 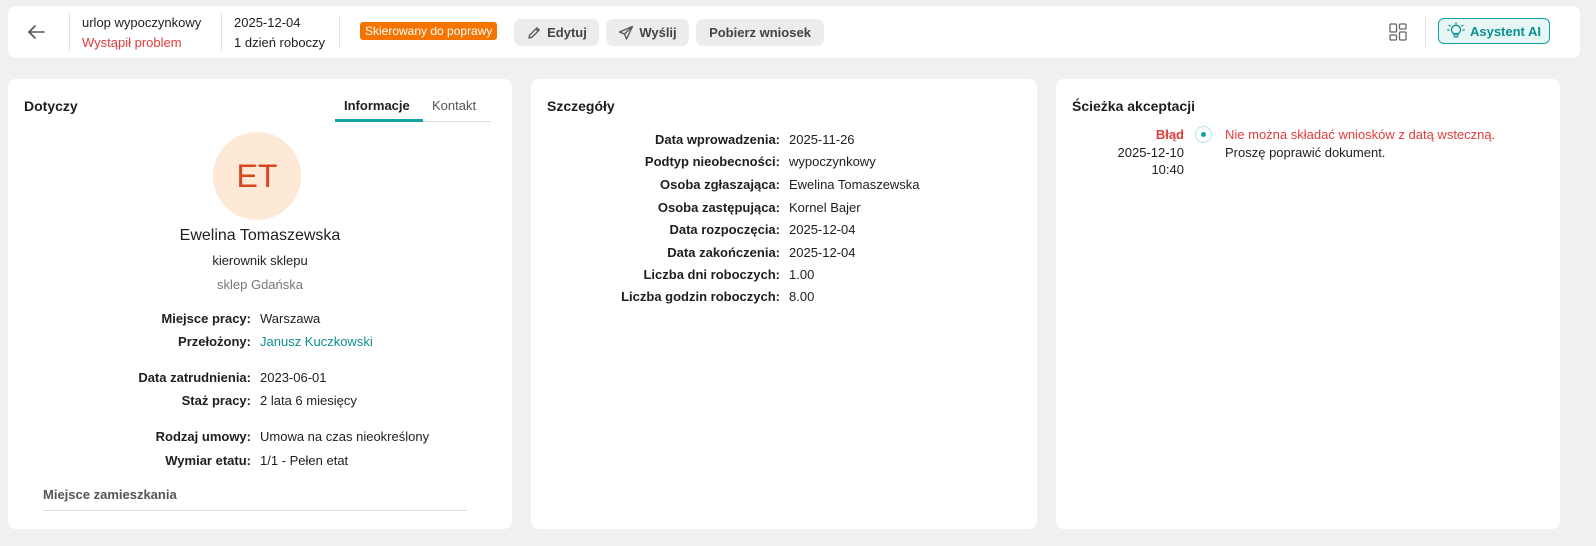 I want to click on field-label: Osoba zgłaszająca:, so click(x=720, y=184).